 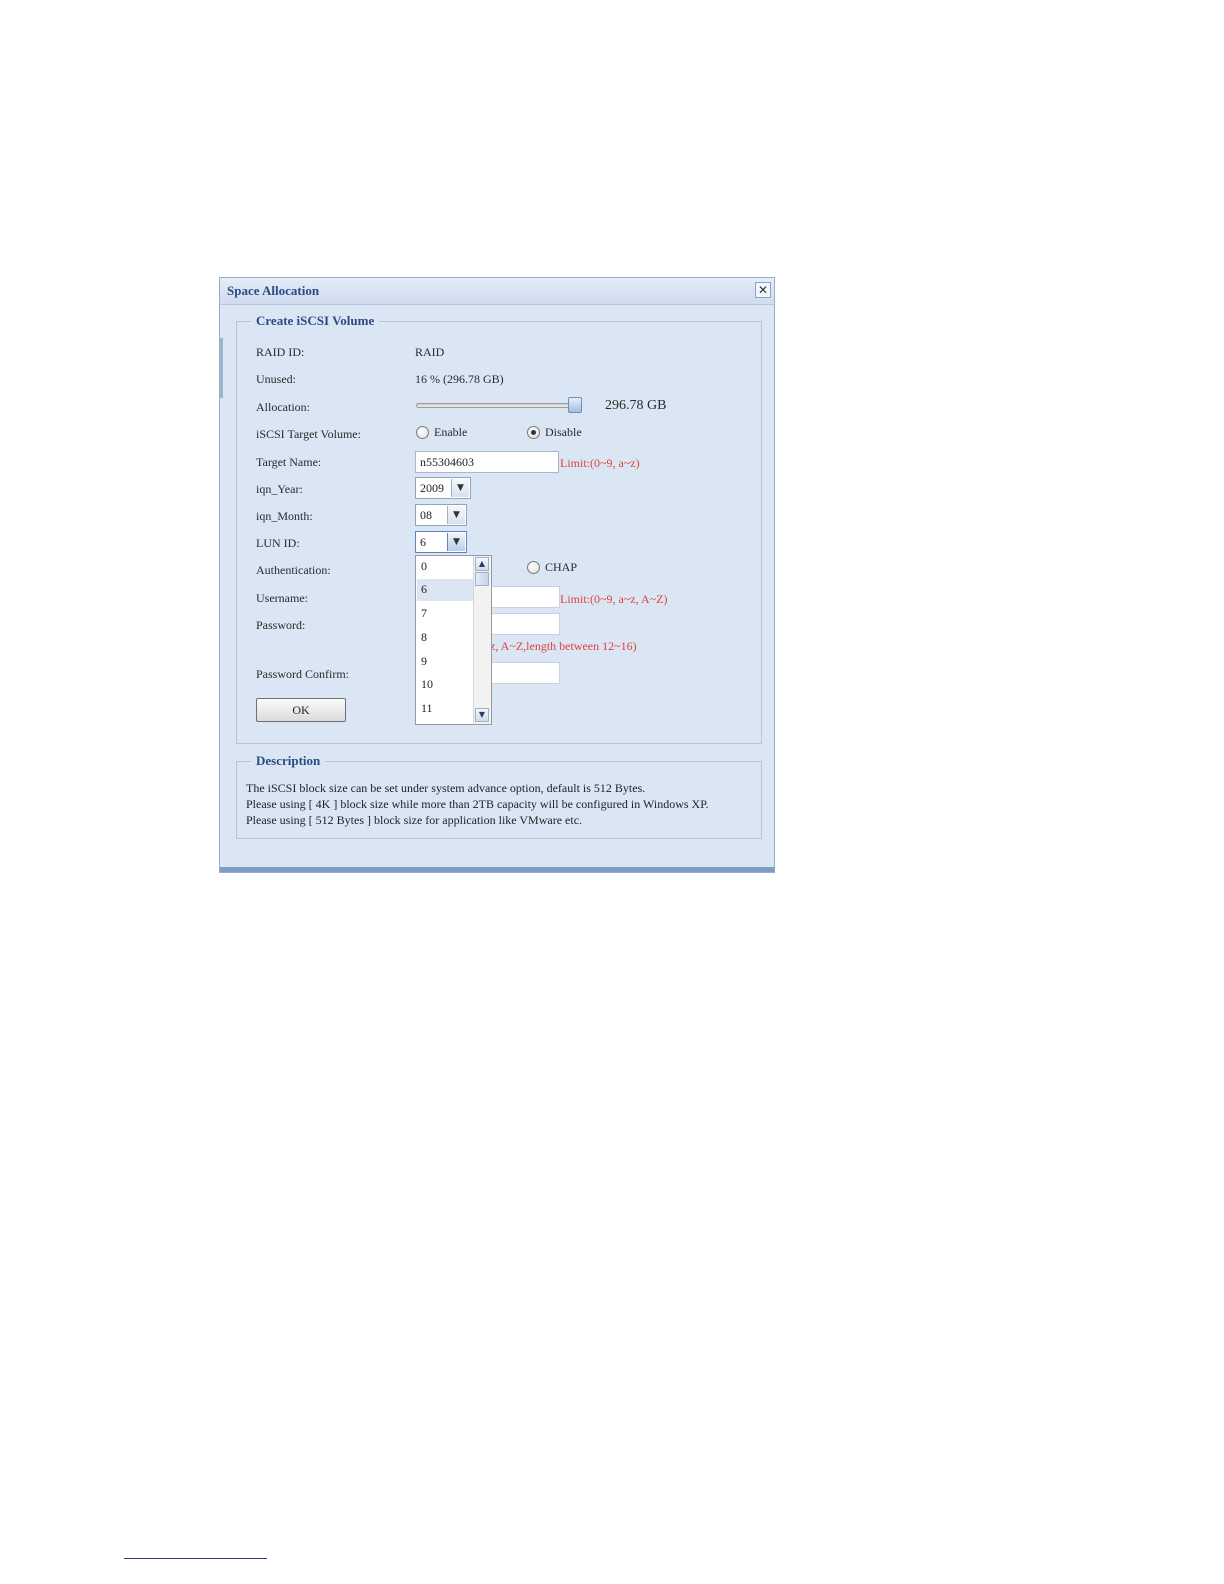 What do you see at coordinates (441, 542) in the screenshot?
I see `lun-id-select: 6 ▼` at bounding box center [441, 542].